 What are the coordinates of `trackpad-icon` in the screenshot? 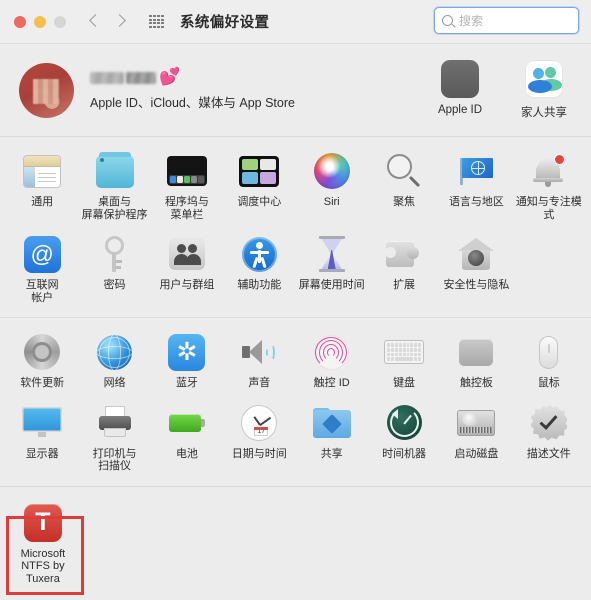 It's located at (476, 352).